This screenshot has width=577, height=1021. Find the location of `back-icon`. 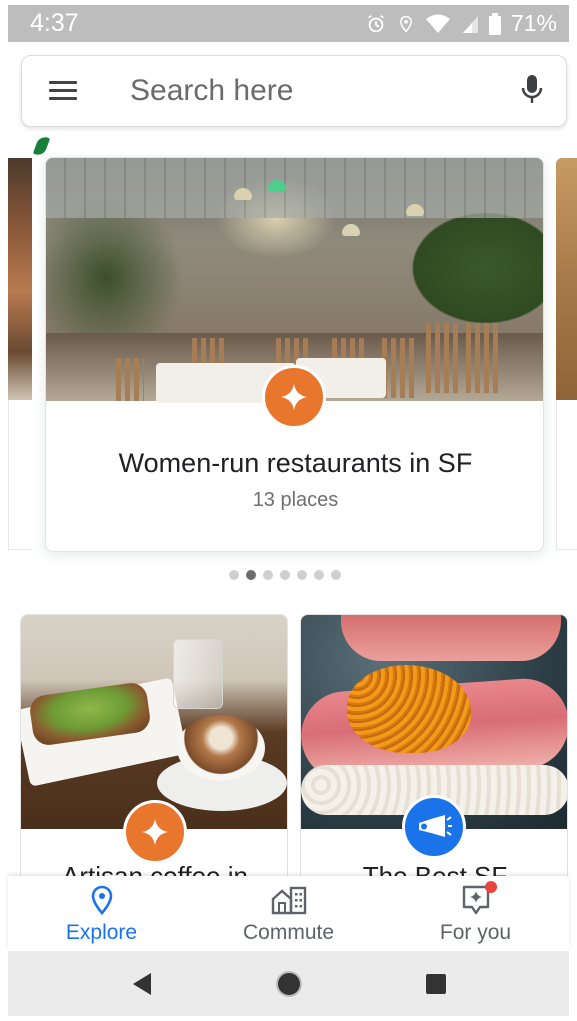

back-icon is located at coordinates (142, 984).